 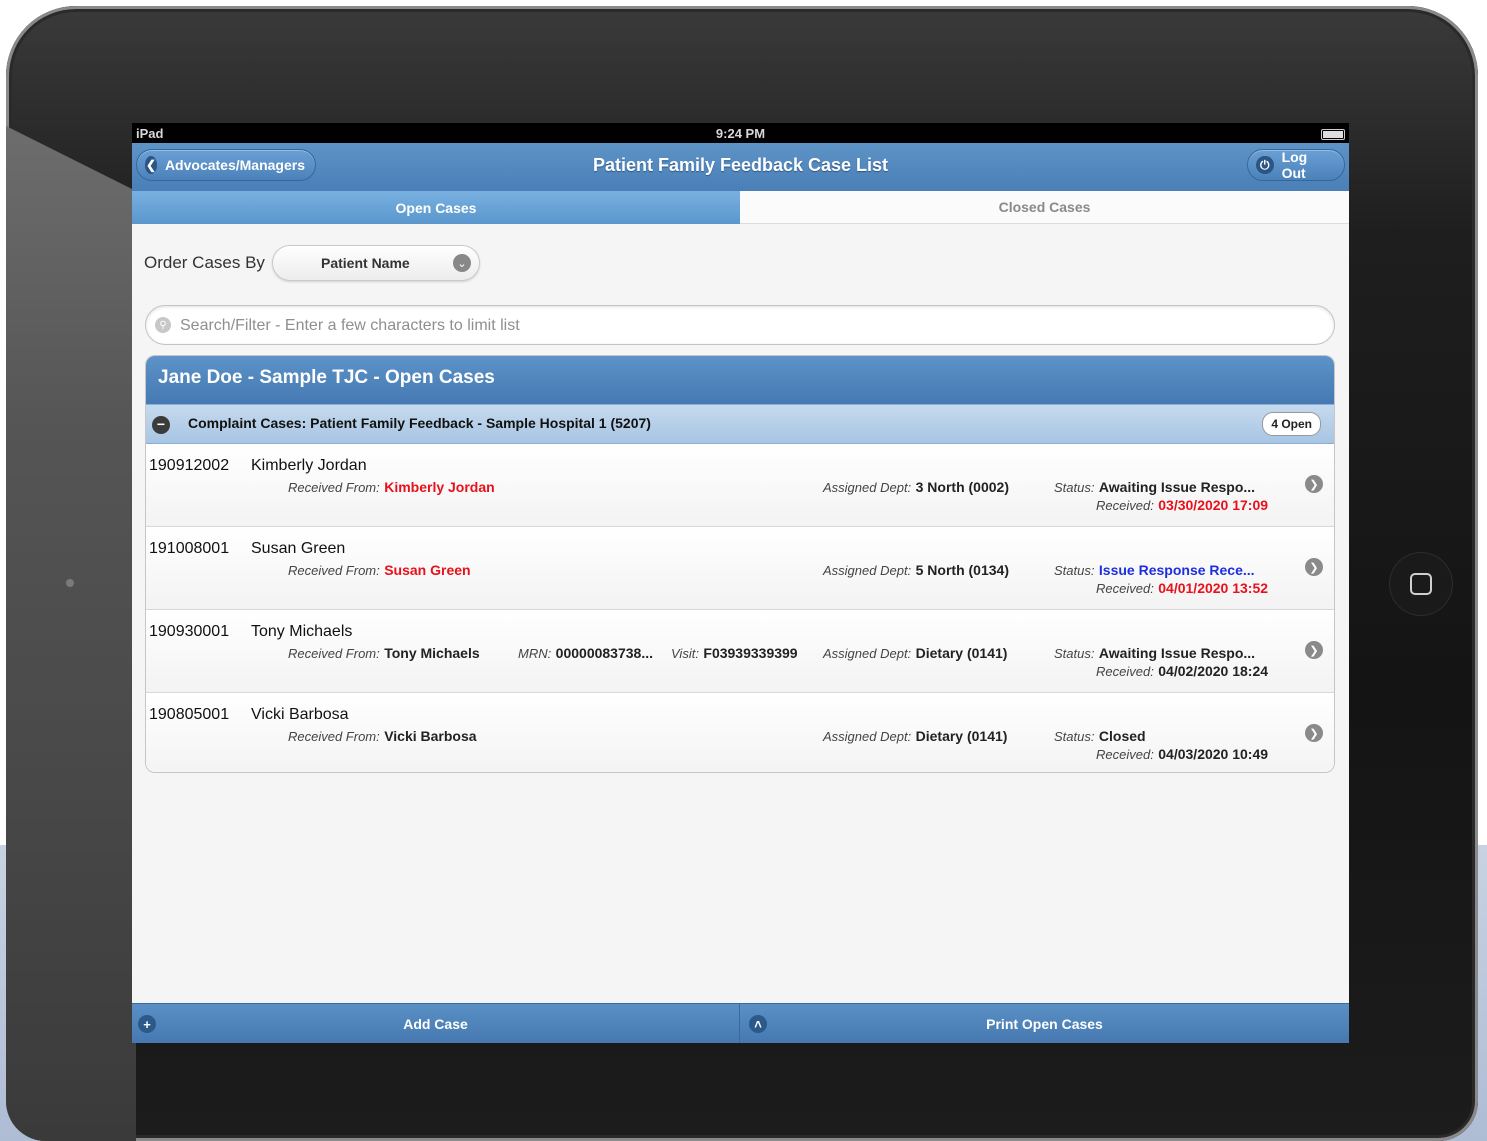 I want to click on print-label: Print Open Cases, so click(x=1044, y=1024).